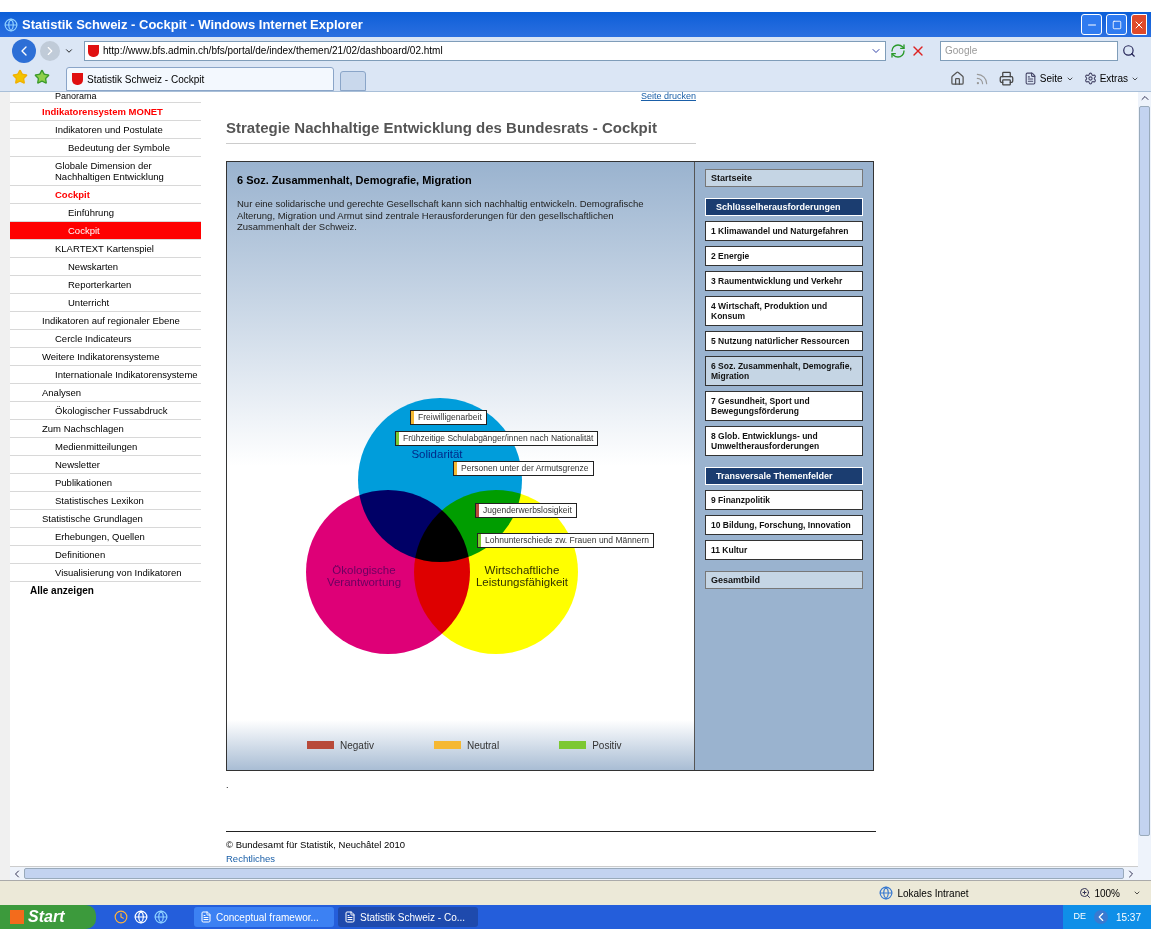  What do you see at coordinates (1100, 917) in the screenshot?
I see `tray-expand-icon` at bounding box center [1100, 917].